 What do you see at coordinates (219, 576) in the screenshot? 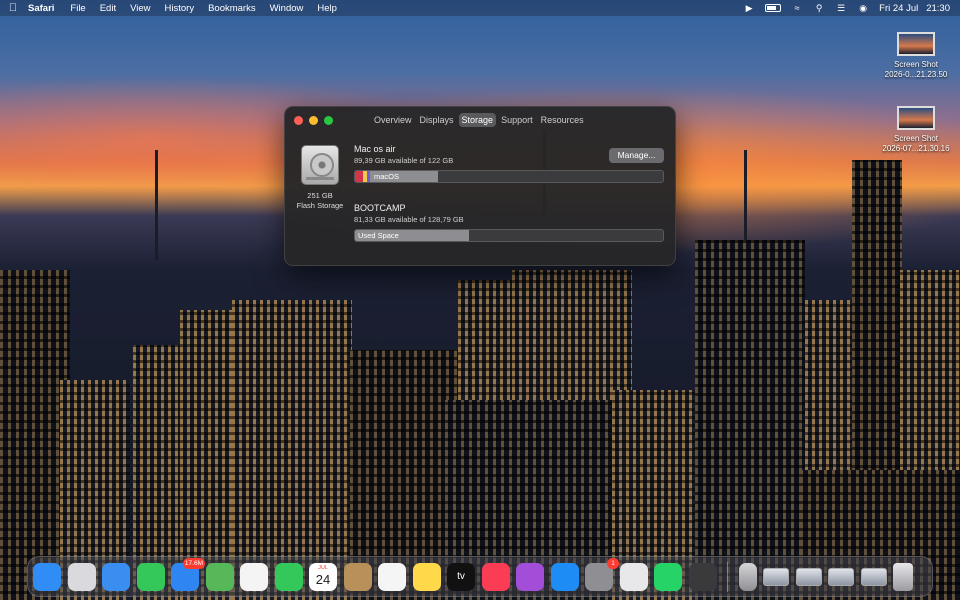
I see `maps-icon` at bounding box center [219, 576].